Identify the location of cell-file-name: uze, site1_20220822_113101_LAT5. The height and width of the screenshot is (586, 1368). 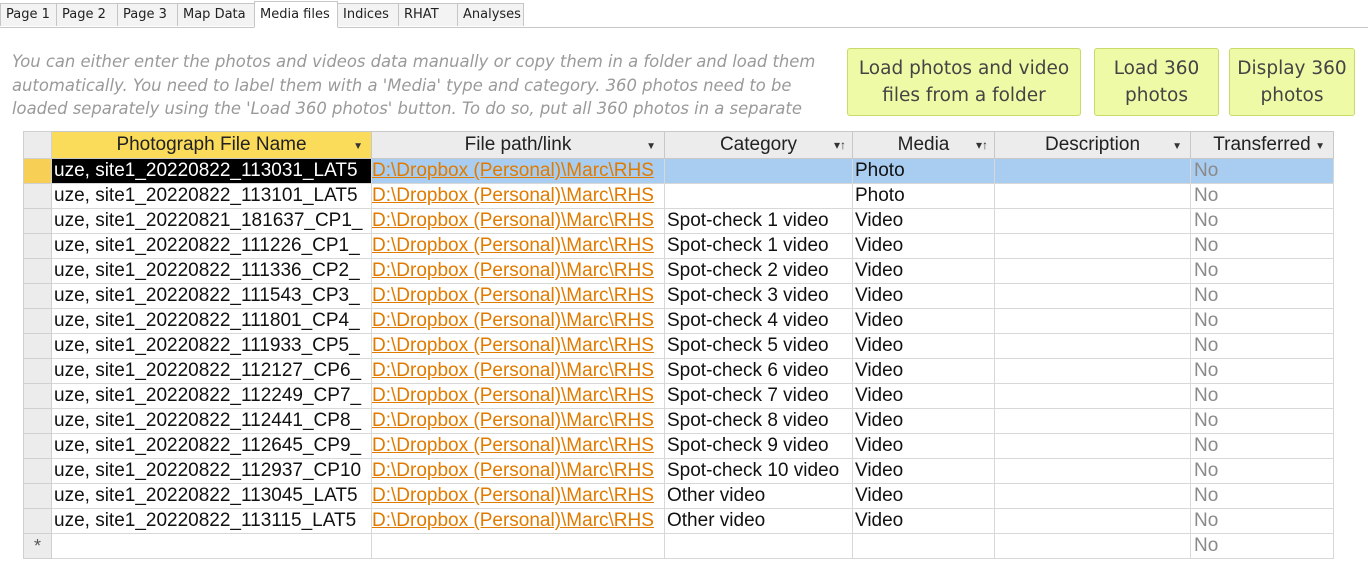
(211, 196).